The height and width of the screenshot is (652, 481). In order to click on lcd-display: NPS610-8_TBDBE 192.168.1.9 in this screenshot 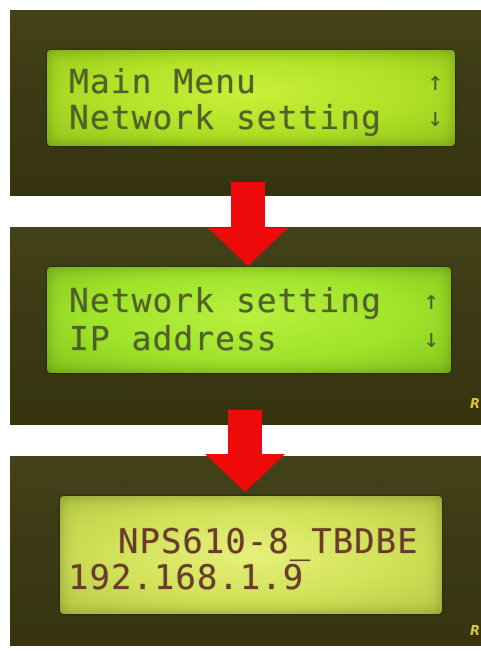, I will do `click(251, 555)`.